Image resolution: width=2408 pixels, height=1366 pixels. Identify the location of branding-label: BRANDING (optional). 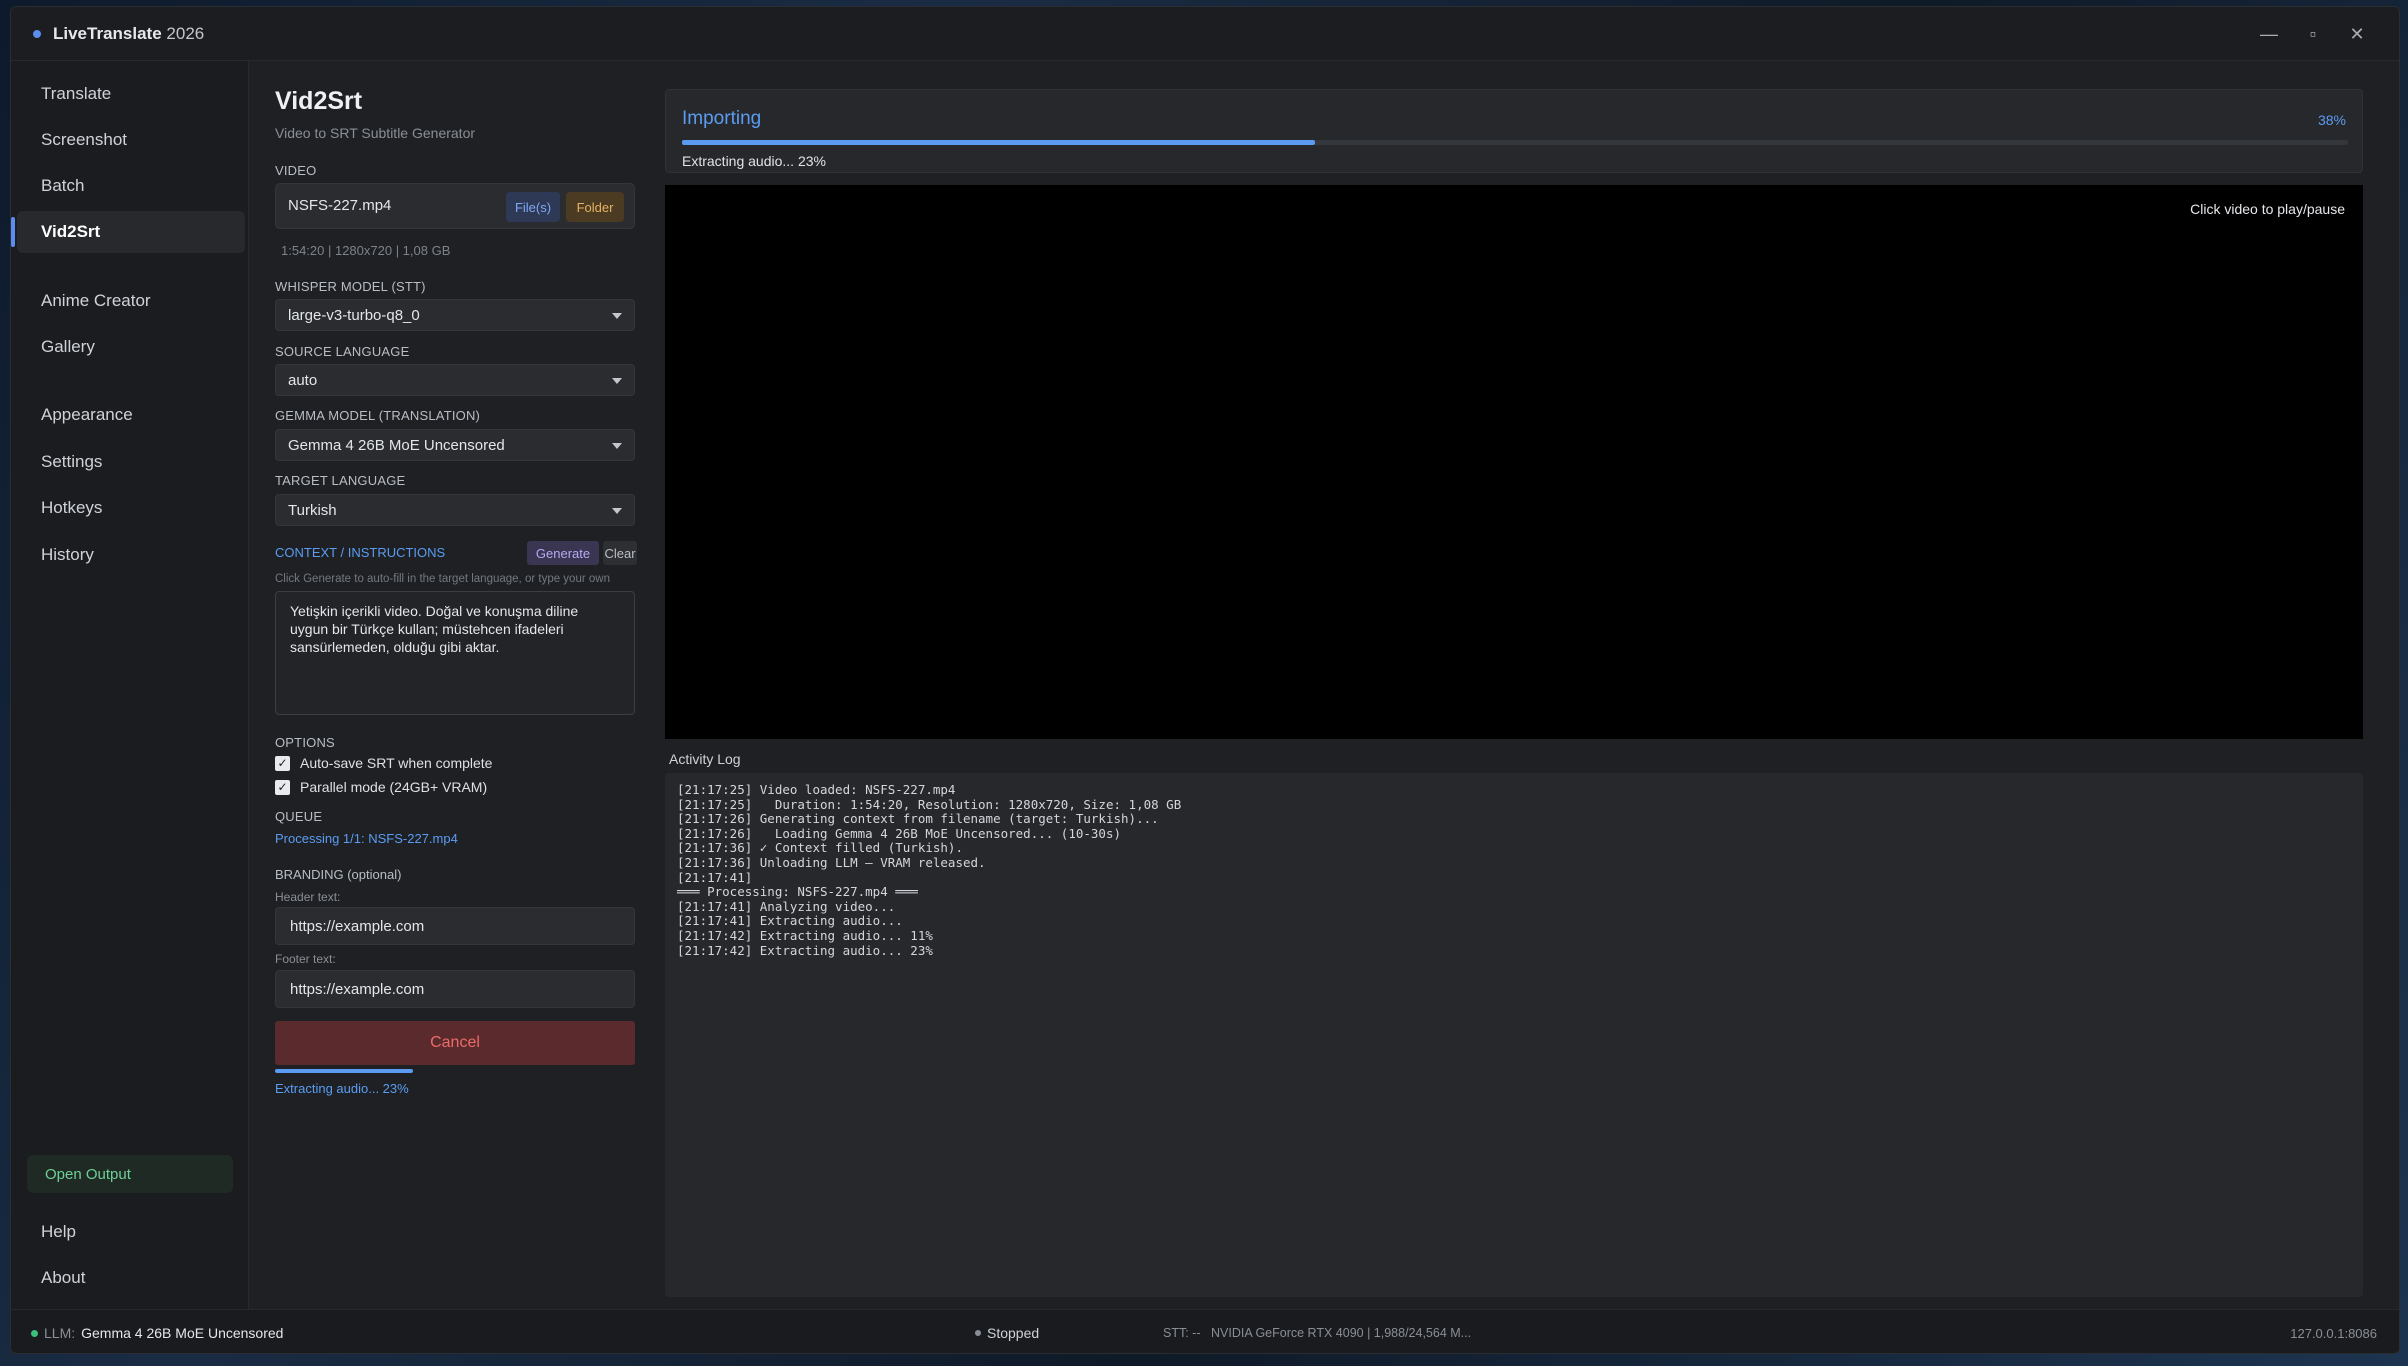
(338, 874).